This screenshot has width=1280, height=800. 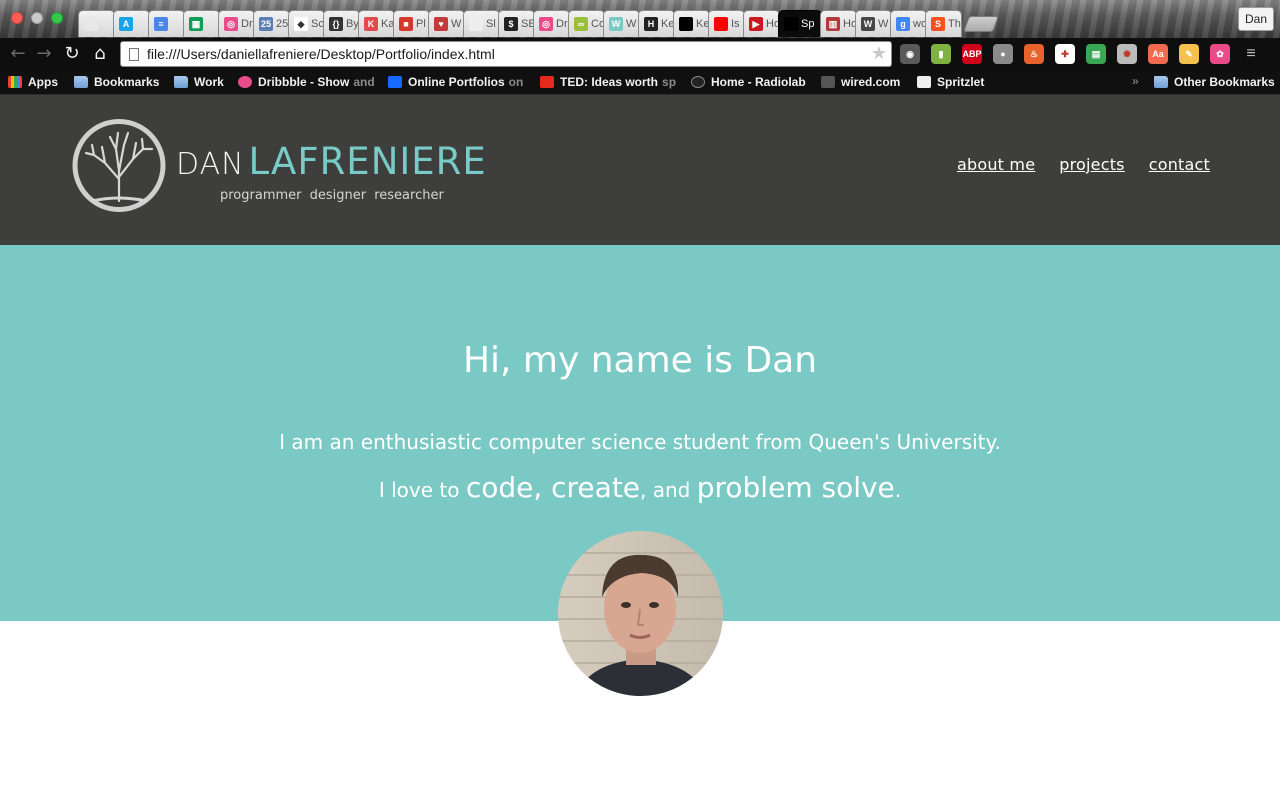 I want to click on back-icon: ←, so click(x=18, y=54).